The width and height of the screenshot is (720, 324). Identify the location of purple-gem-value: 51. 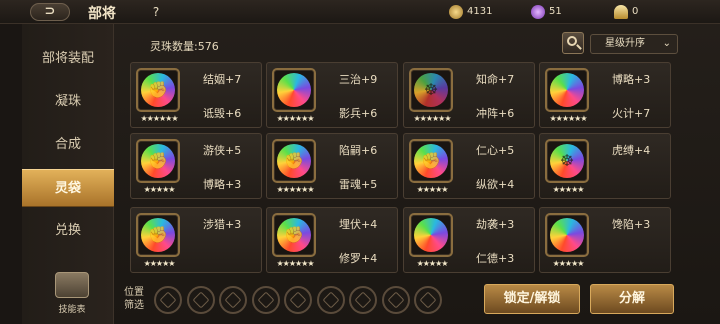
(555, 11).